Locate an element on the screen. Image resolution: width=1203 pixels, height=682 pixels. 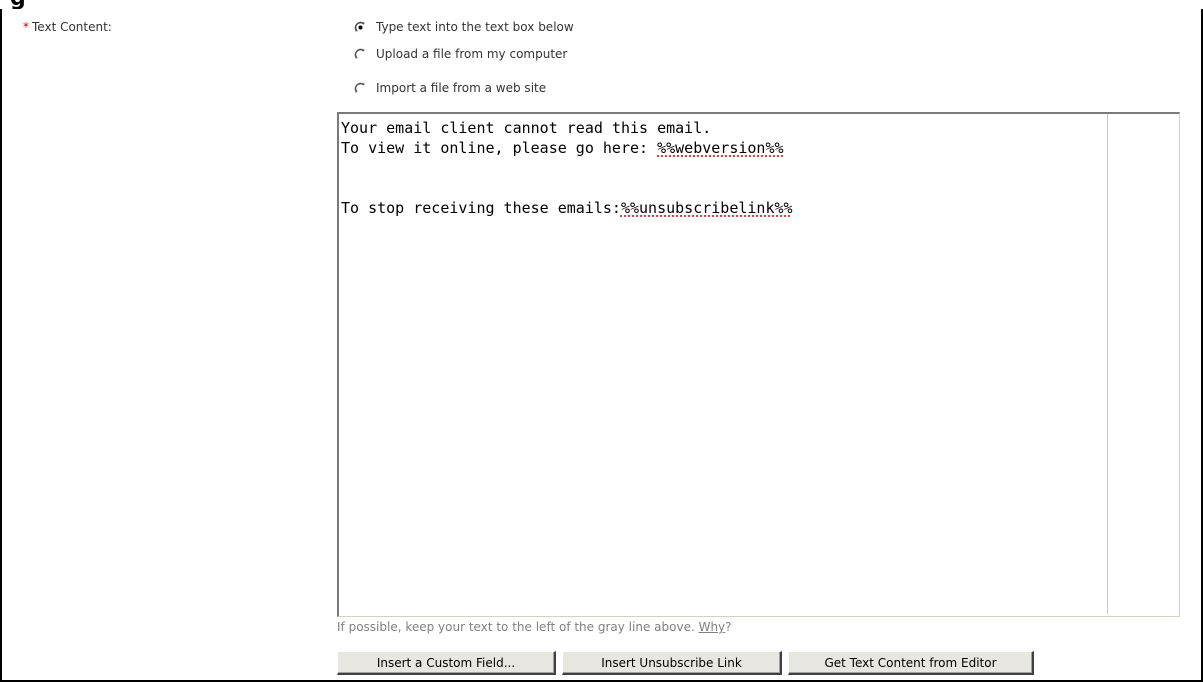
gray-guide-line is located at coordinates (1107, 364).